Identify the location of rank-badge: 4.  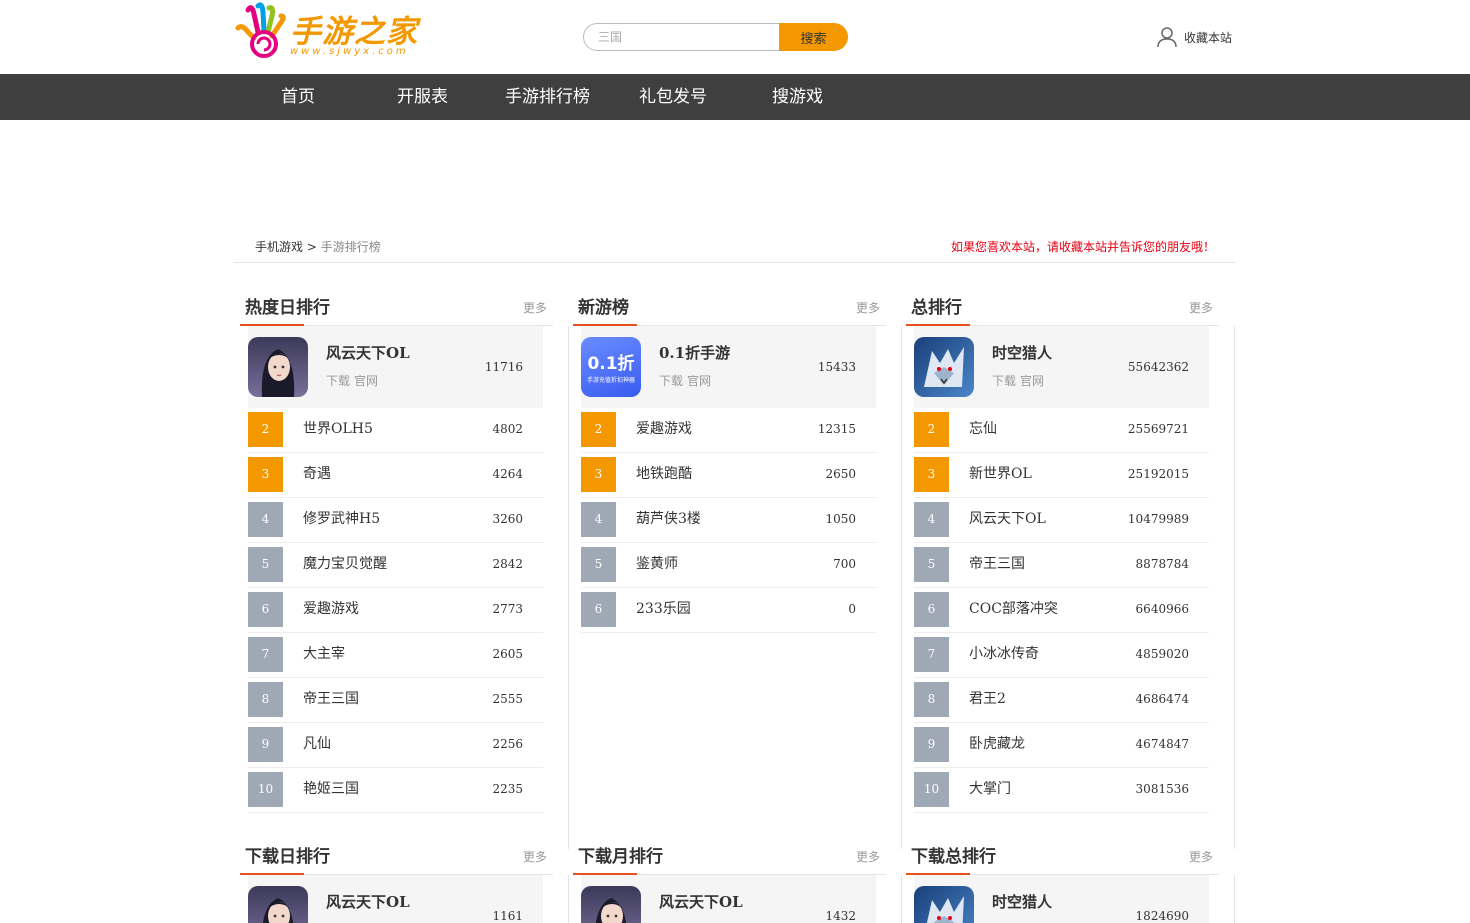
(598, 519).